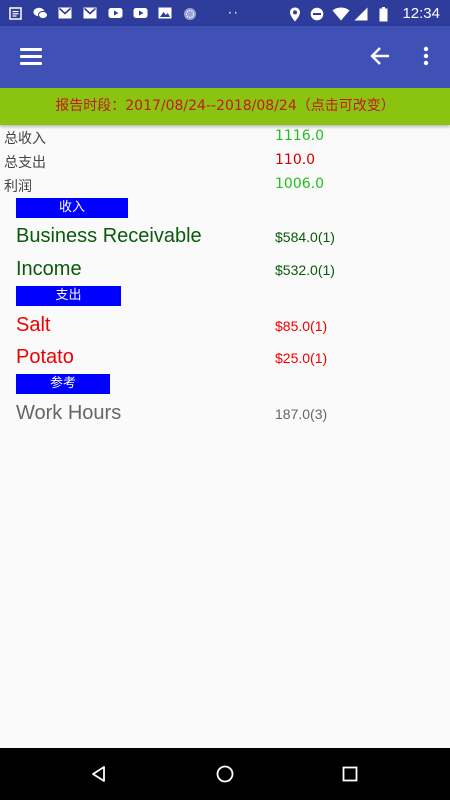 This screenshot has width=450, height=800. I want to click on navigation-bar, so click(225, 774).